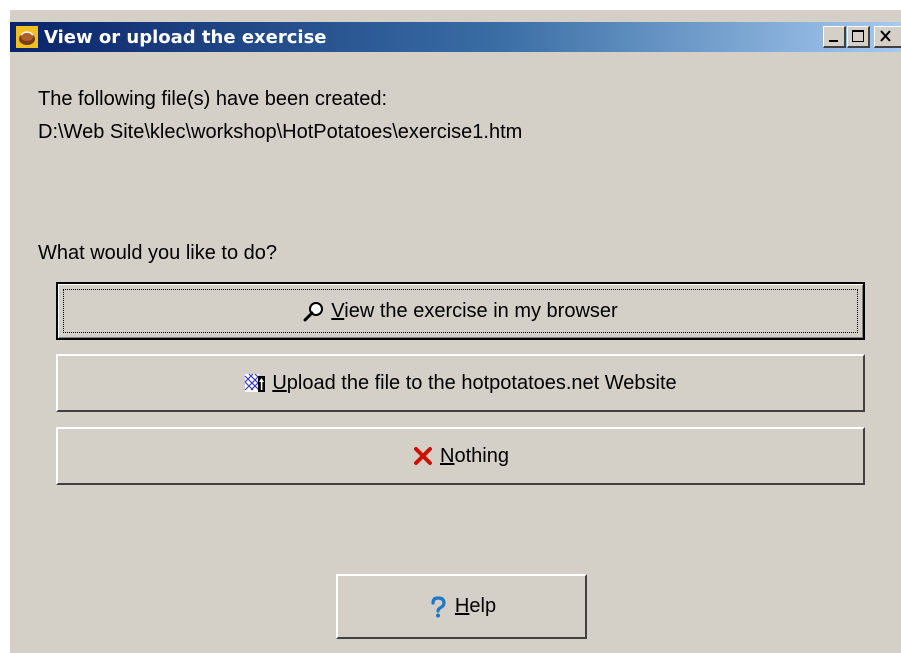 This screenshot has height=653, width=901. I want to click on nothing-button: Nothing, so click(460, 456).